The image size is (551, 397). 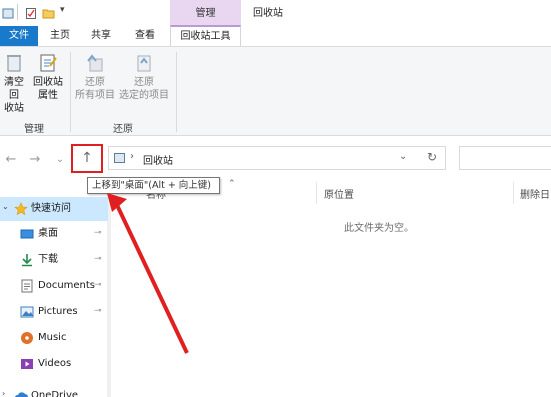 What do you see at coordinates (48, 63) in the screenshot?
I see `properties-sheet-icon` at bounding box center [48, 63].